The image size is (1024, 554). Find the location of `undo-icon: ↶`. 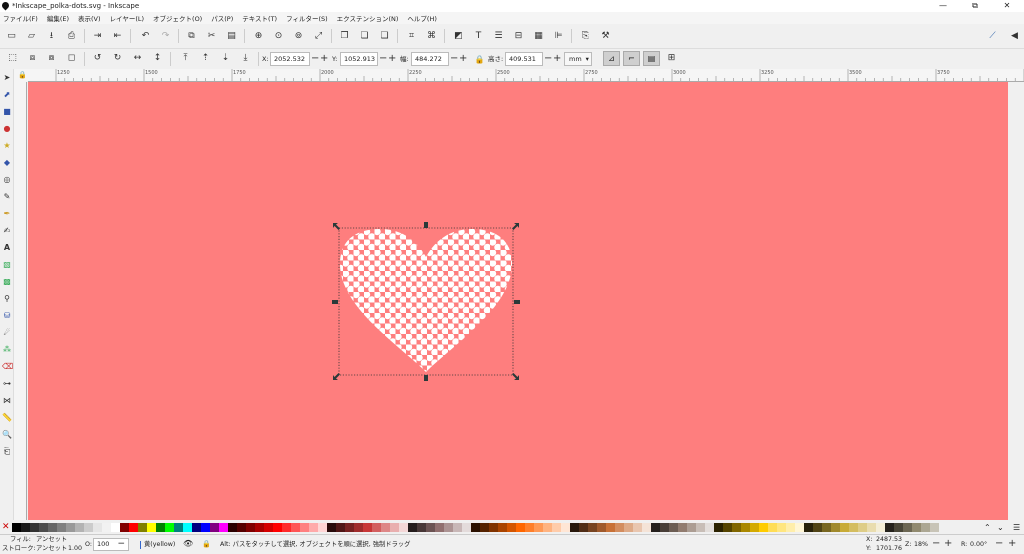

undo-icon: ↶ is located at coordinates (145, 36).